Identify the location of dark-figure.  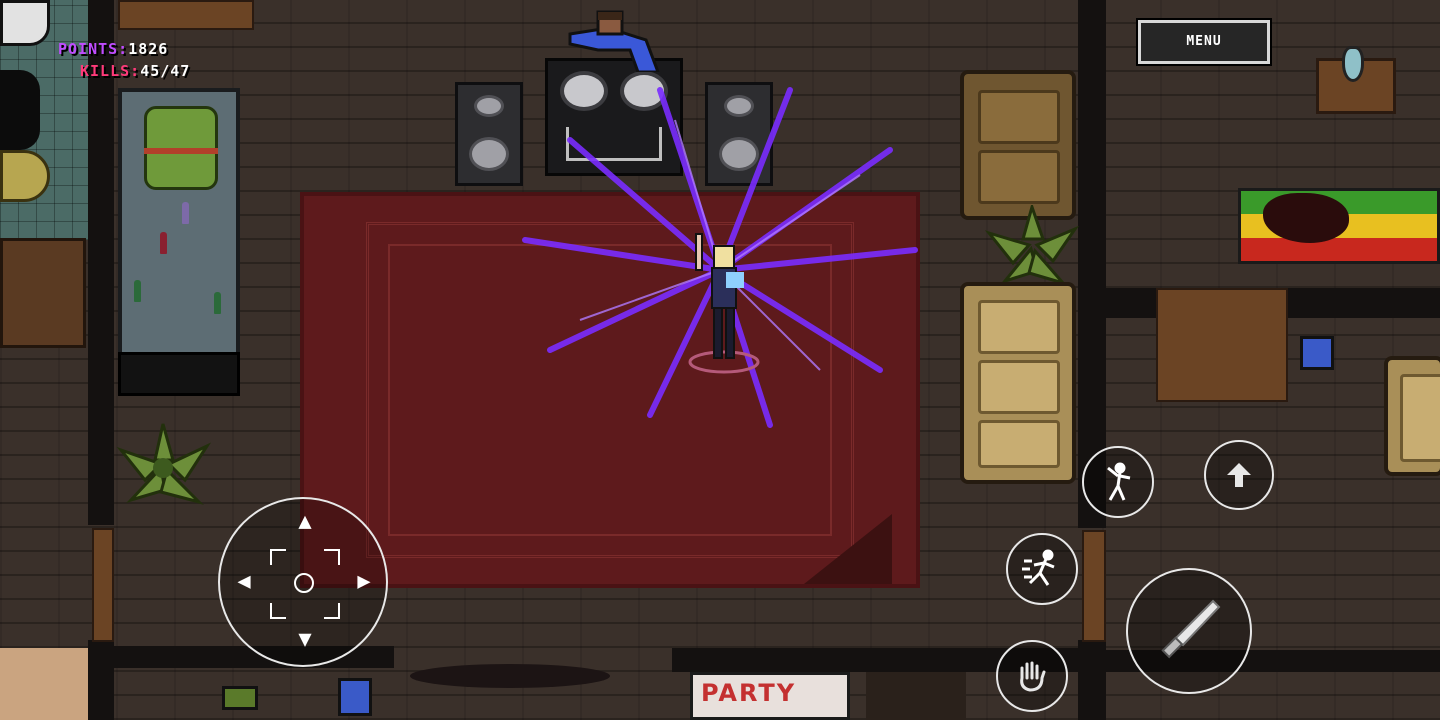
(20, 110).